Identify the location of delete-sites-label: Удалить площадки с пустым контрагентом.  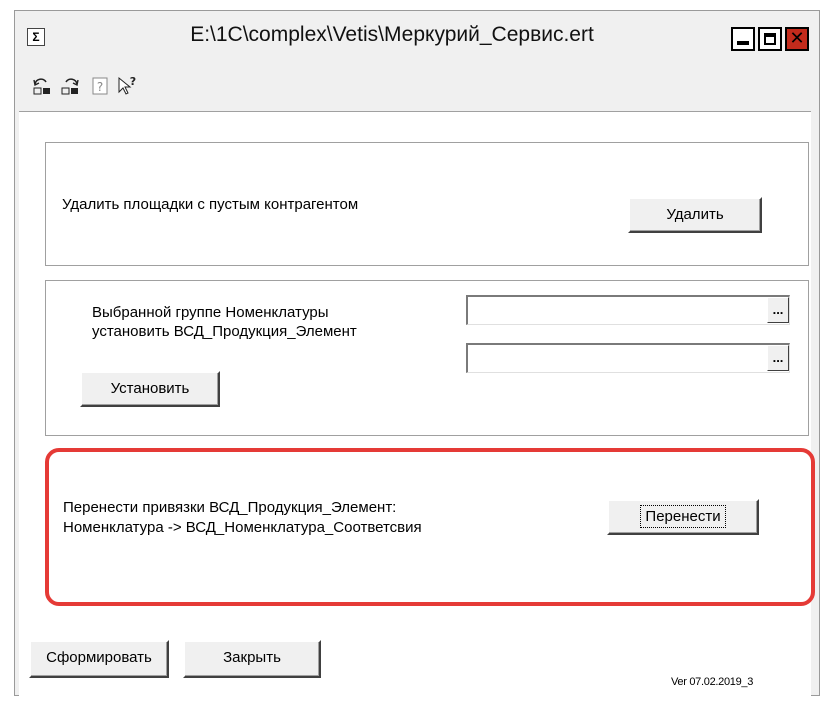
(210, 204).